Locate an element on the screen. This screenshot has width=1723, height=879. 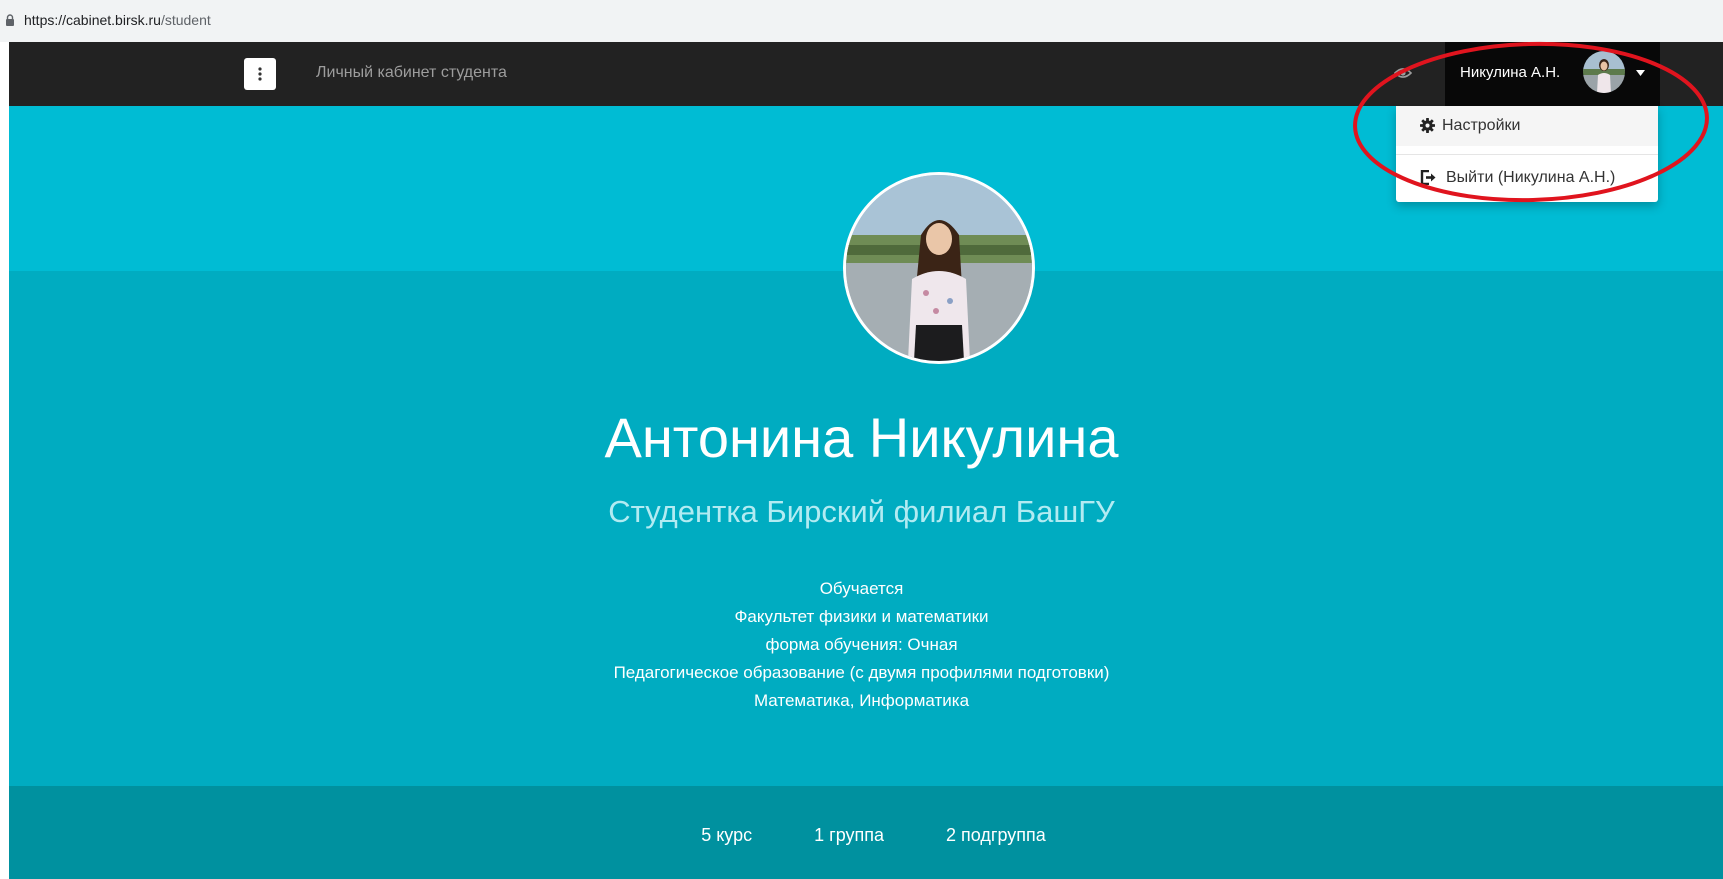
stat-group: 1 группа is located at coordinates (849, 835).